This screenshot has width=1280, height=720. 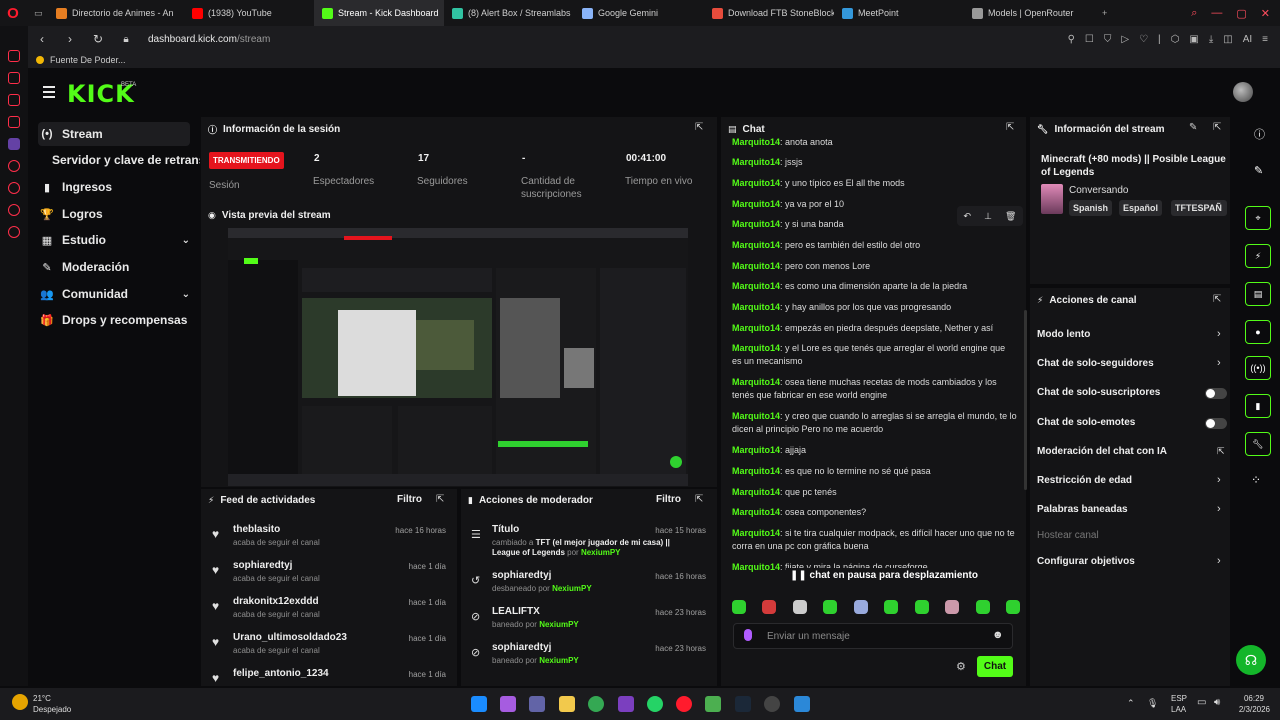 I want to click on broadcast-button: ((•)), so click(x=1258, y=368).